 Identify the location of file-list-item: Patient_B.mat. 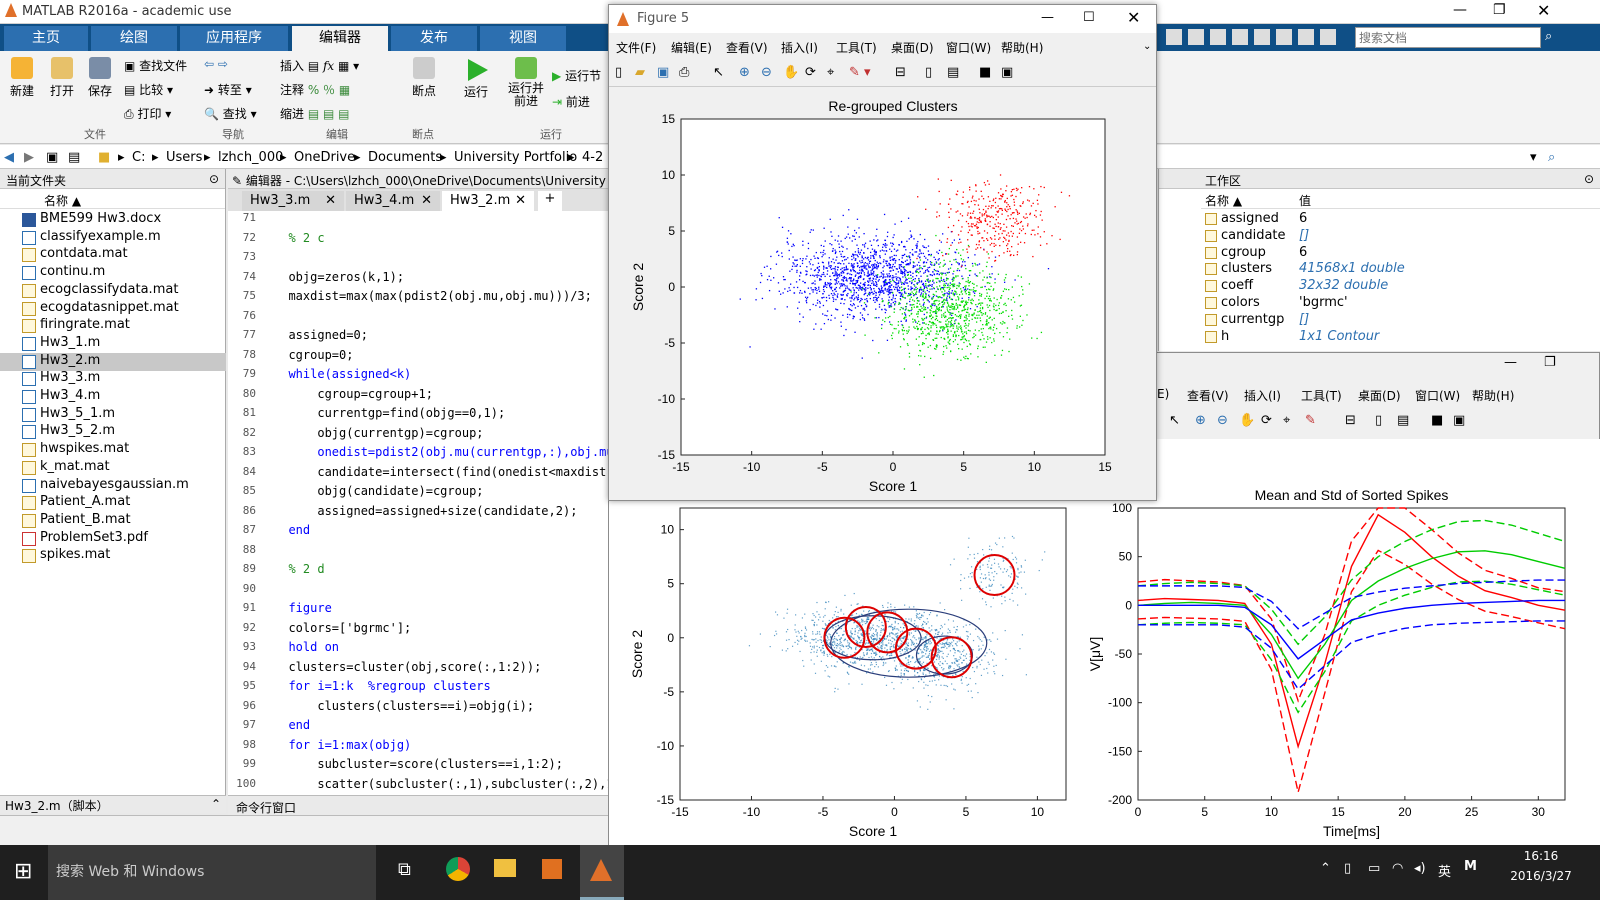
(113, 521).